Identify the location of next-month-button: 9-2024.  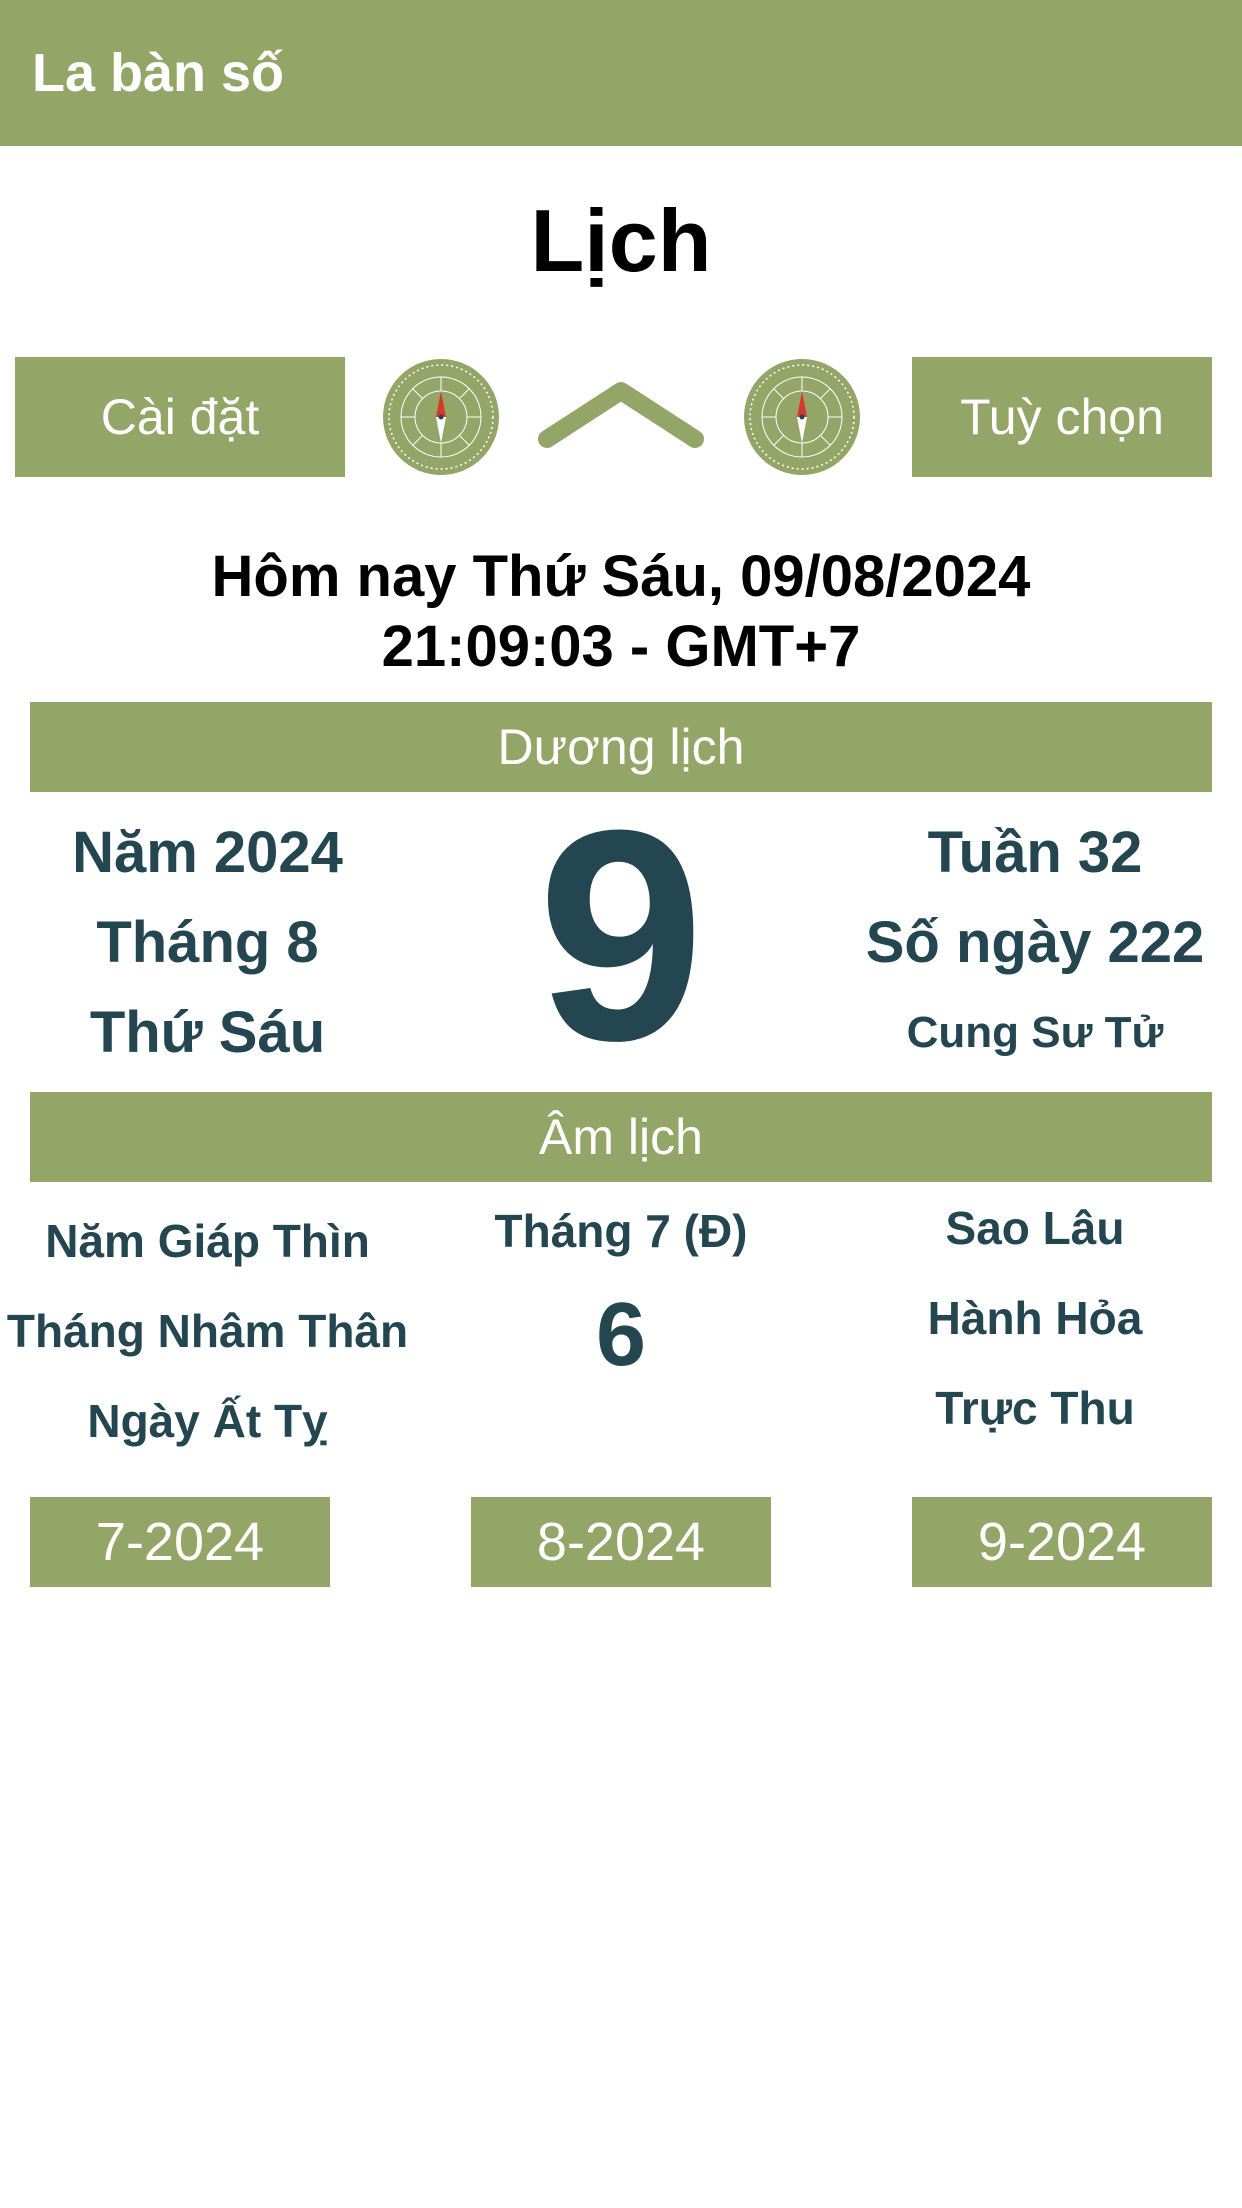
(1062, 1542).